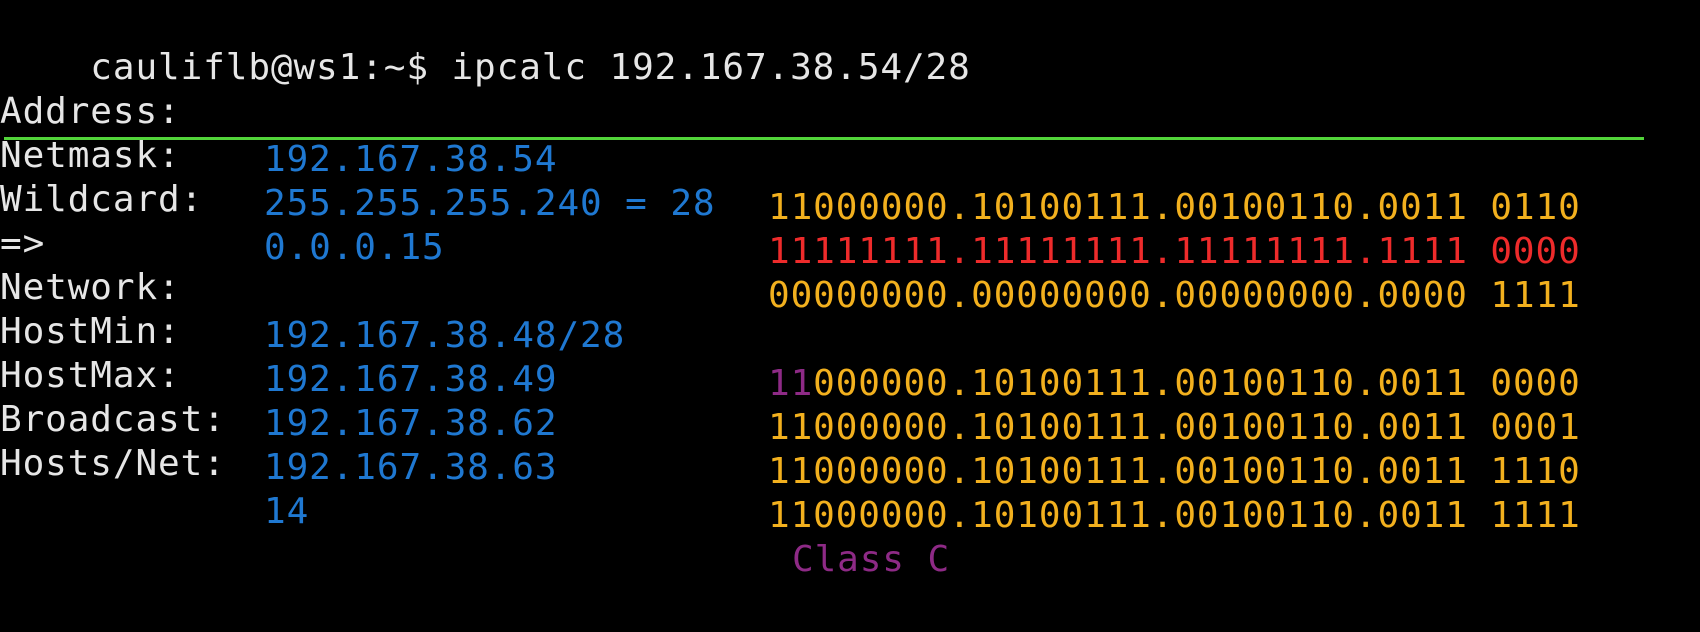  I want to click on command-text: ipcalc 192.167.38.54/28, so click(711, 67).